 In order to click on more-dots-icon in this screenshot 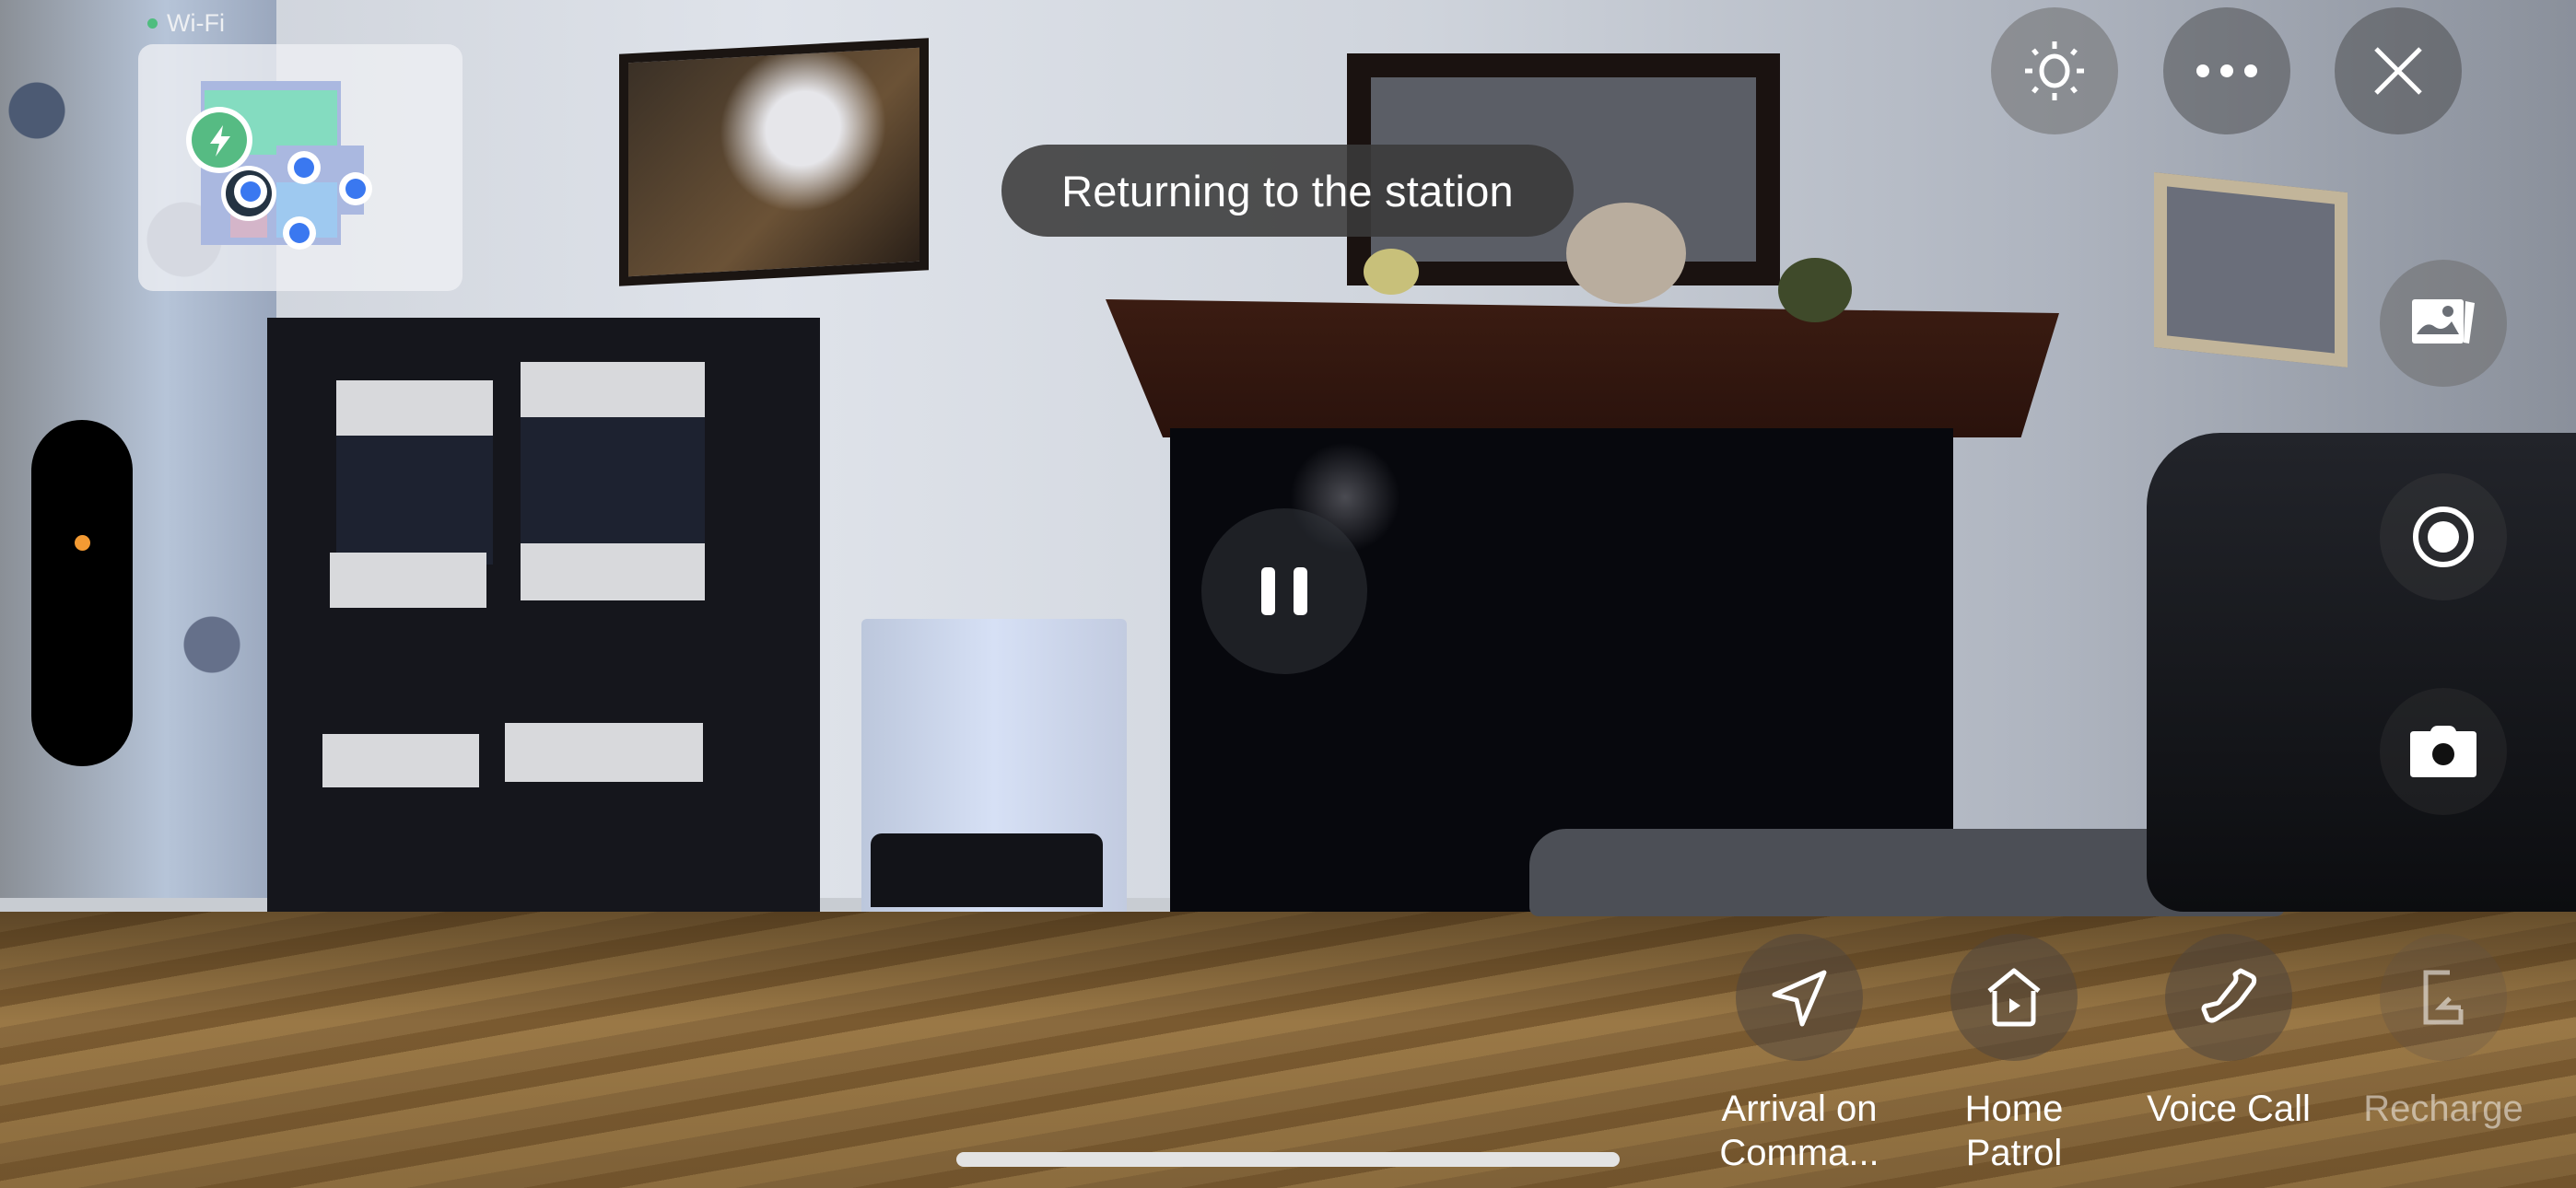, I will do `click(2226, 70)`.